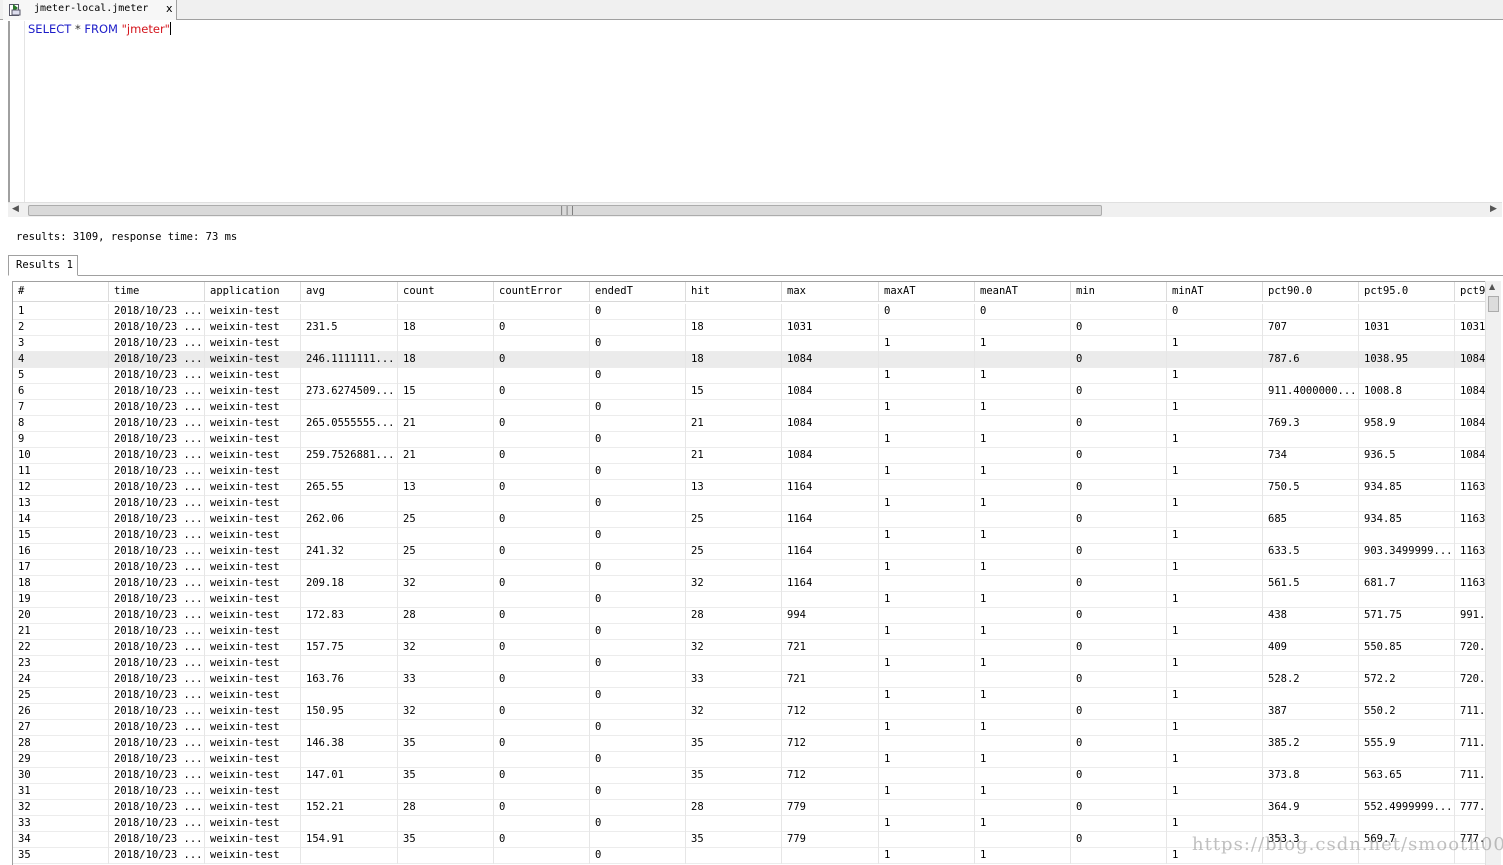 Image resolution: width=1503 pixels, height=865 pixels. Describe the element at coordinates (90, 10) in the screenshot. I see `editor-tab: jmeter-local.jmeter x` at that location.